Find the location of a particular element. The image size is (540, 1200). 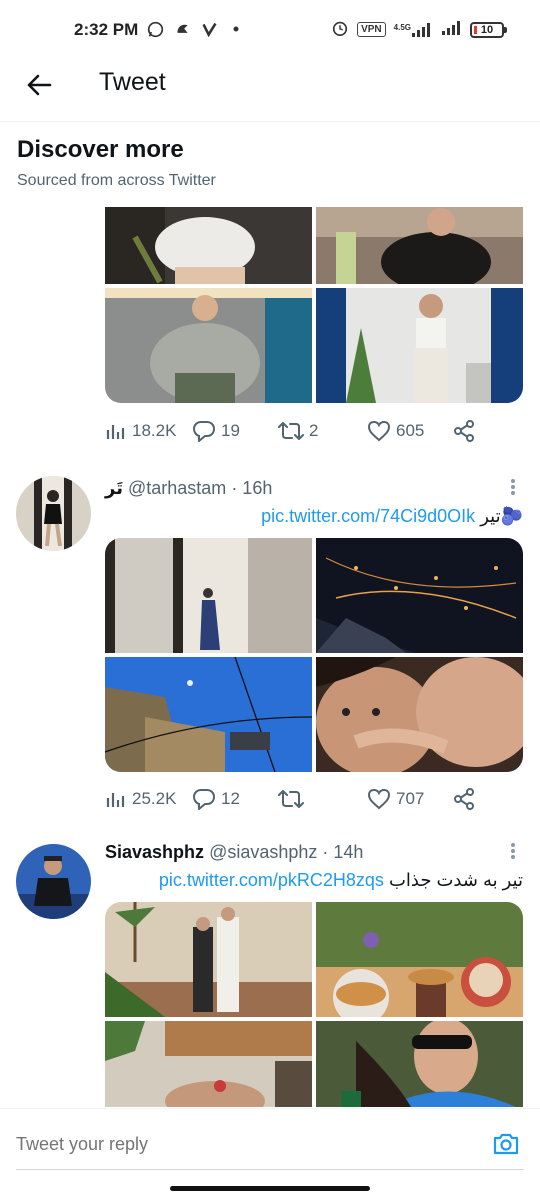

tweet-3-header: Siavashphz @siavashphz · 14h is located at coordinates (234, 852).